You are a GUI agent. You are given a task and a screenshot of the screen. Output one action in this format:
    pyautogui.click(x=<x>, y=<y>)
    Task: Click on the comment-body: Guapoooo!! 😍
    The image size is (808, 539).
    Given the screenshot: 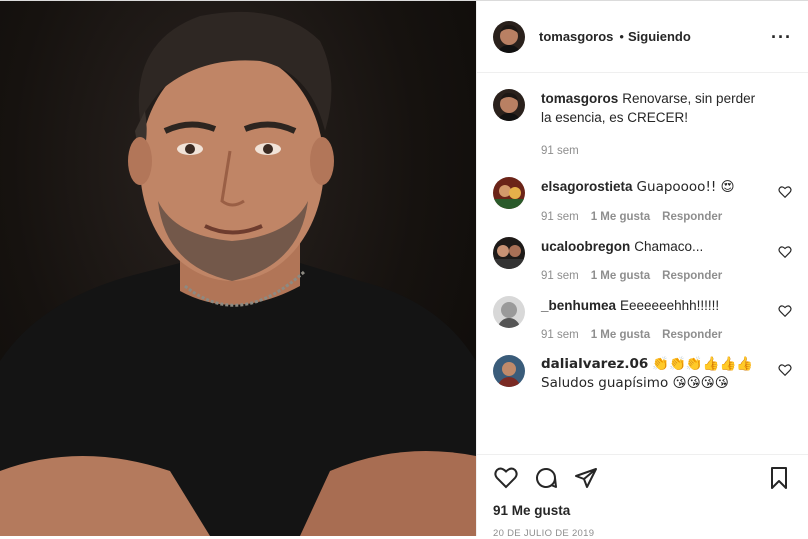 What is the action you would take?
    pyautogui.click(x=685, y=187)
    